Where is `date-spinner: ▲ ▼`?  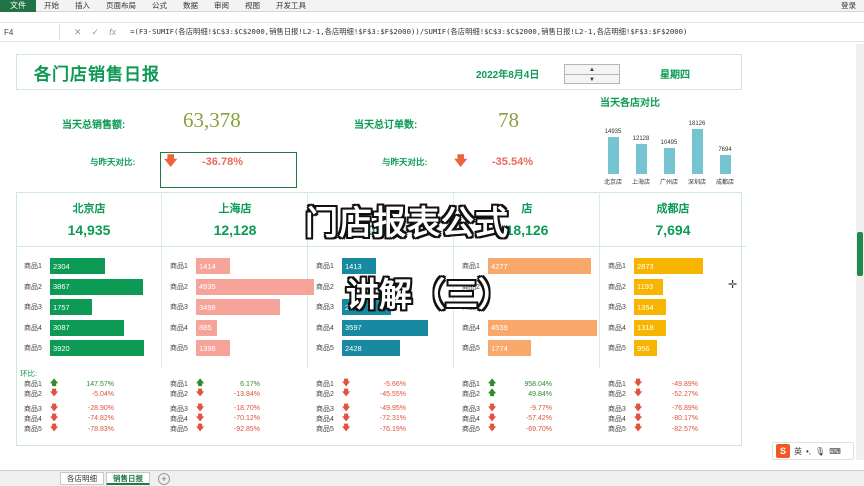 date-spinner: ▲ ▼ is located at coordinates (592, 74).